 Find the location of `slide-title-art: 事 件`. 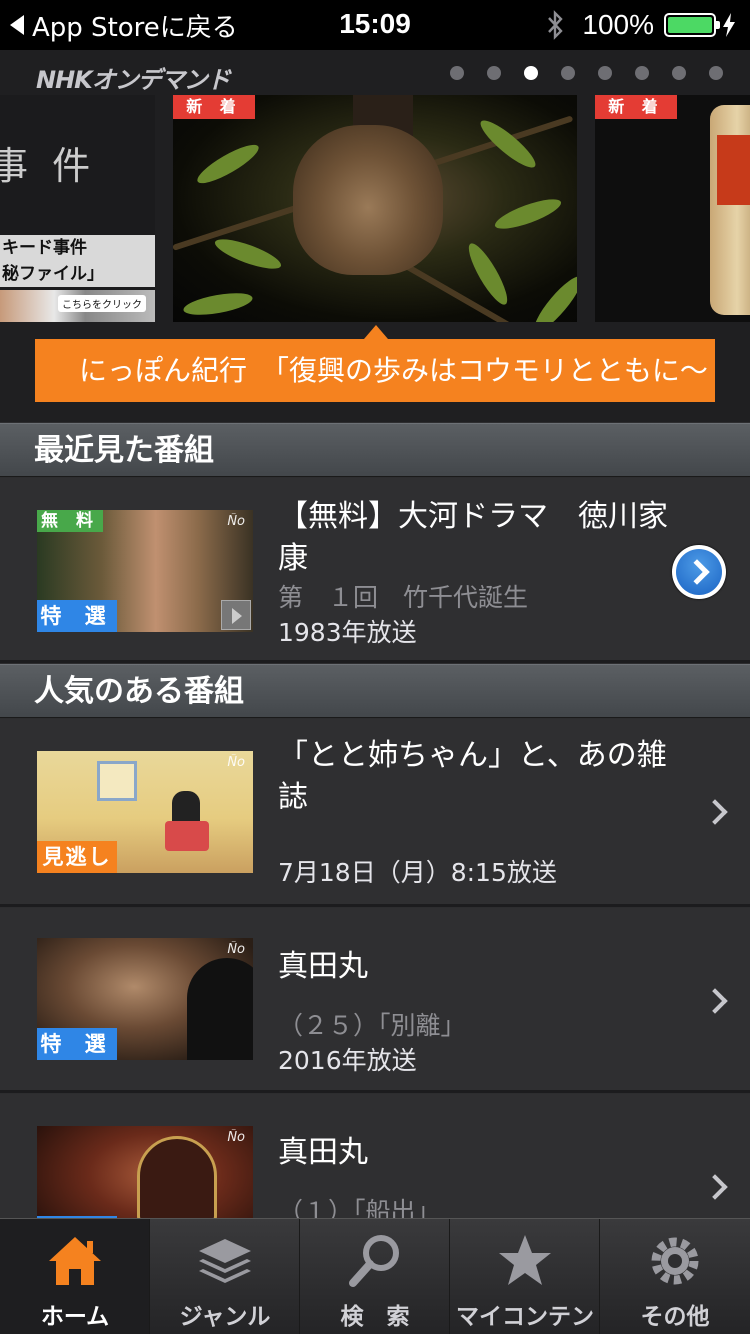

slide-title-art: 事 件 is located at coordinates (48, 166).